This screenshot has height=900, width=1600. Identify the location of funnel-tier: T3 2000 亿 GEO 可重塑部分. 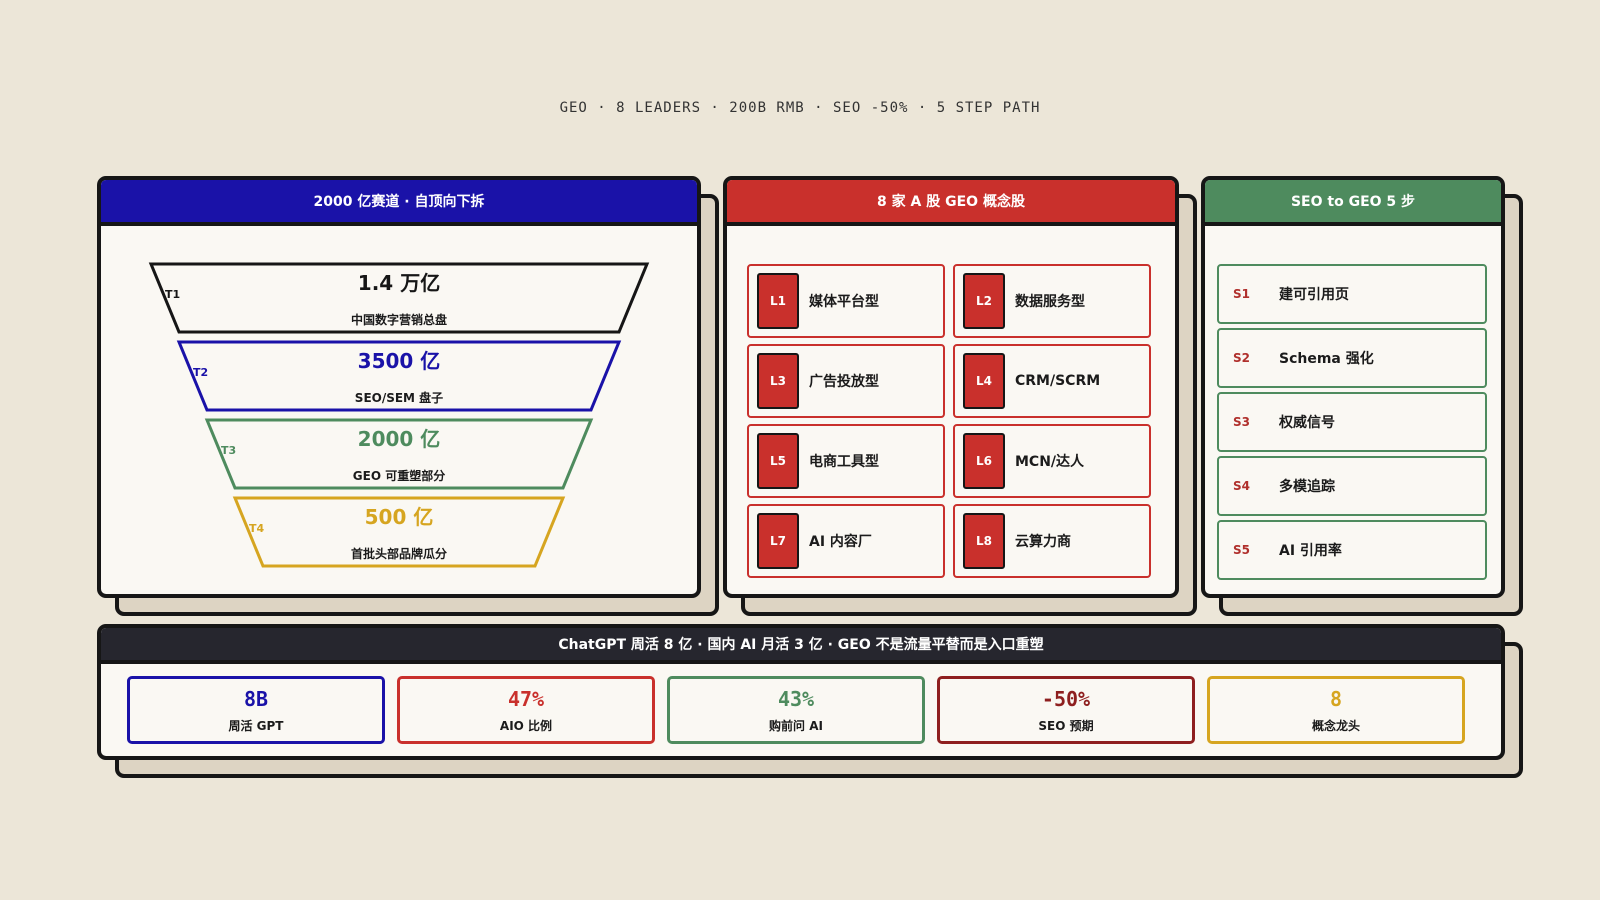
(399, 454).